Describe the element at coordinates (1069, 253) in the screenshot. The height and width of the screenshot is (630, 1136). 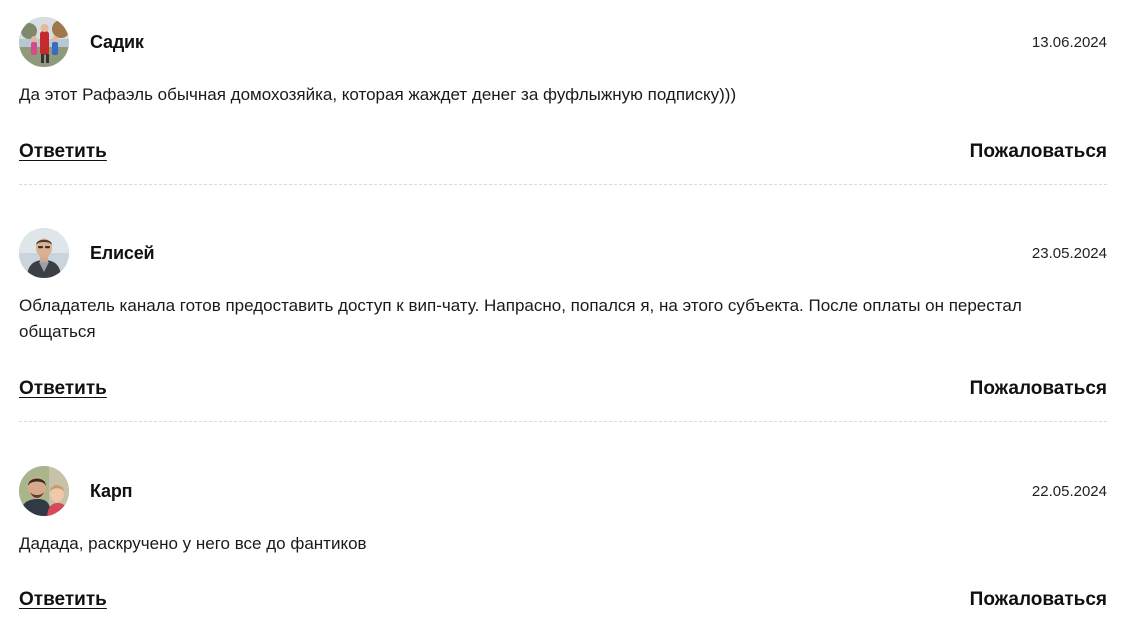
I see `comment-date: 23.05.2024` at that location.